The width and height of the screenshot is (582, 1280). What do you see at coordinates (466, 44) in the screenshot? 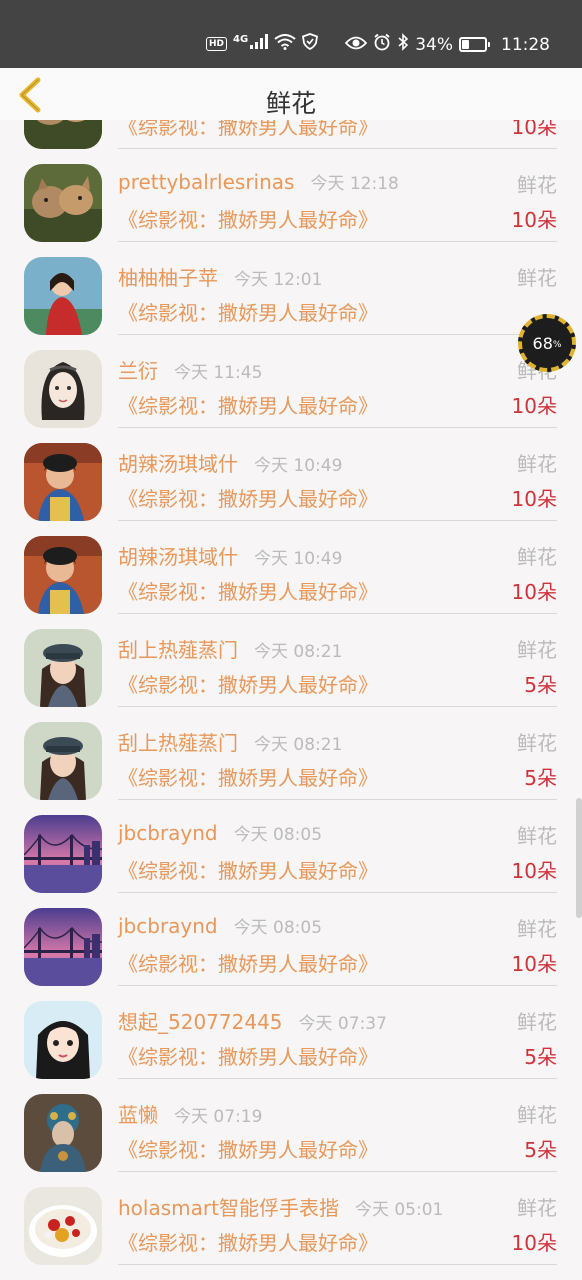
I see `battery-fill` at bounding box center [466, 44].